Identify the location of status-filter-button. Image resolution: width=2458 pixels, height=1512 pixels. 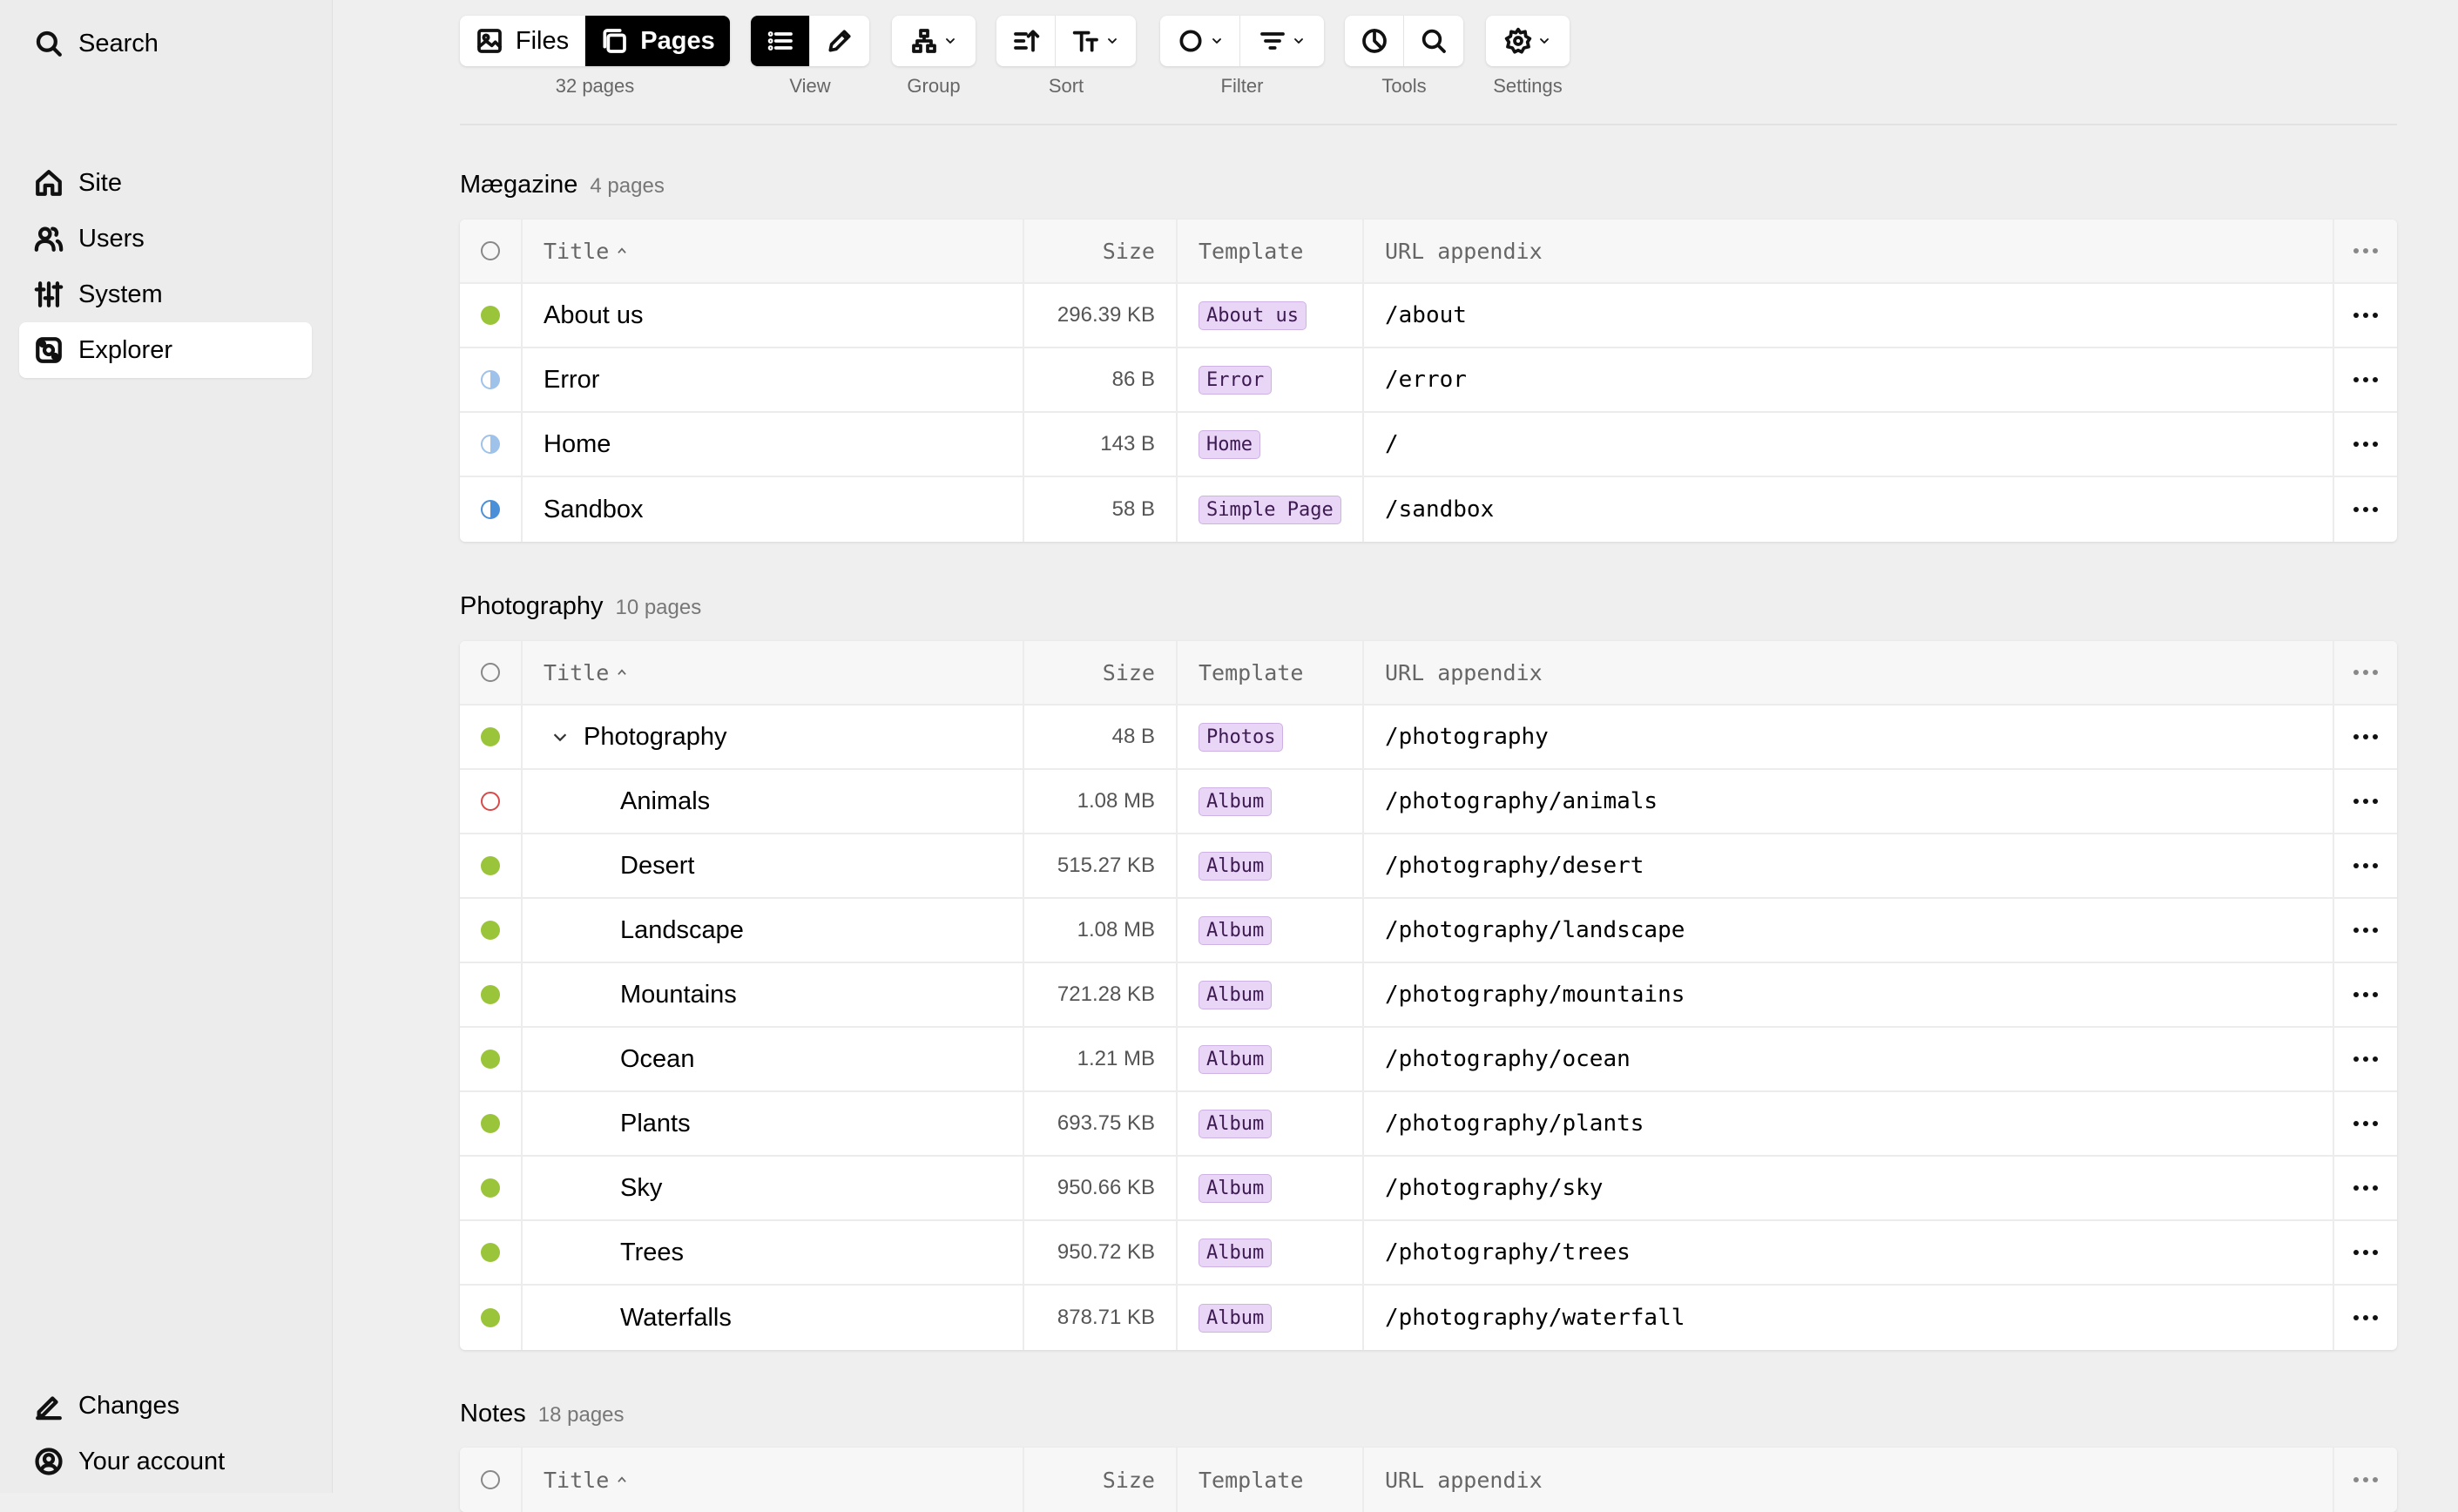
(1200, 41).